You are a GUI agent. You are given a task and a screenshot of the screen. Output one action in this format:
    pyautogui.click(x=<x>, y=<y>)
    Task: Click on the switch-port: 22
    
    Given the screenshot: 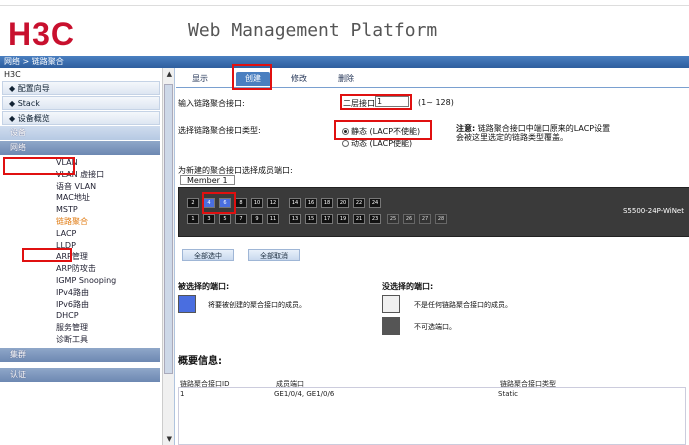 What is the action you would take?
    pyautogui.click(x=359, y=203)
    